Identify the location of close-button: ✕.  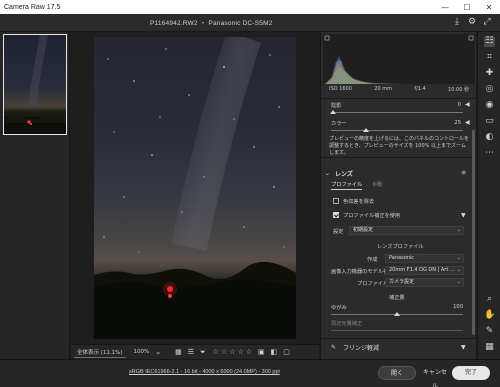
(489, 7).